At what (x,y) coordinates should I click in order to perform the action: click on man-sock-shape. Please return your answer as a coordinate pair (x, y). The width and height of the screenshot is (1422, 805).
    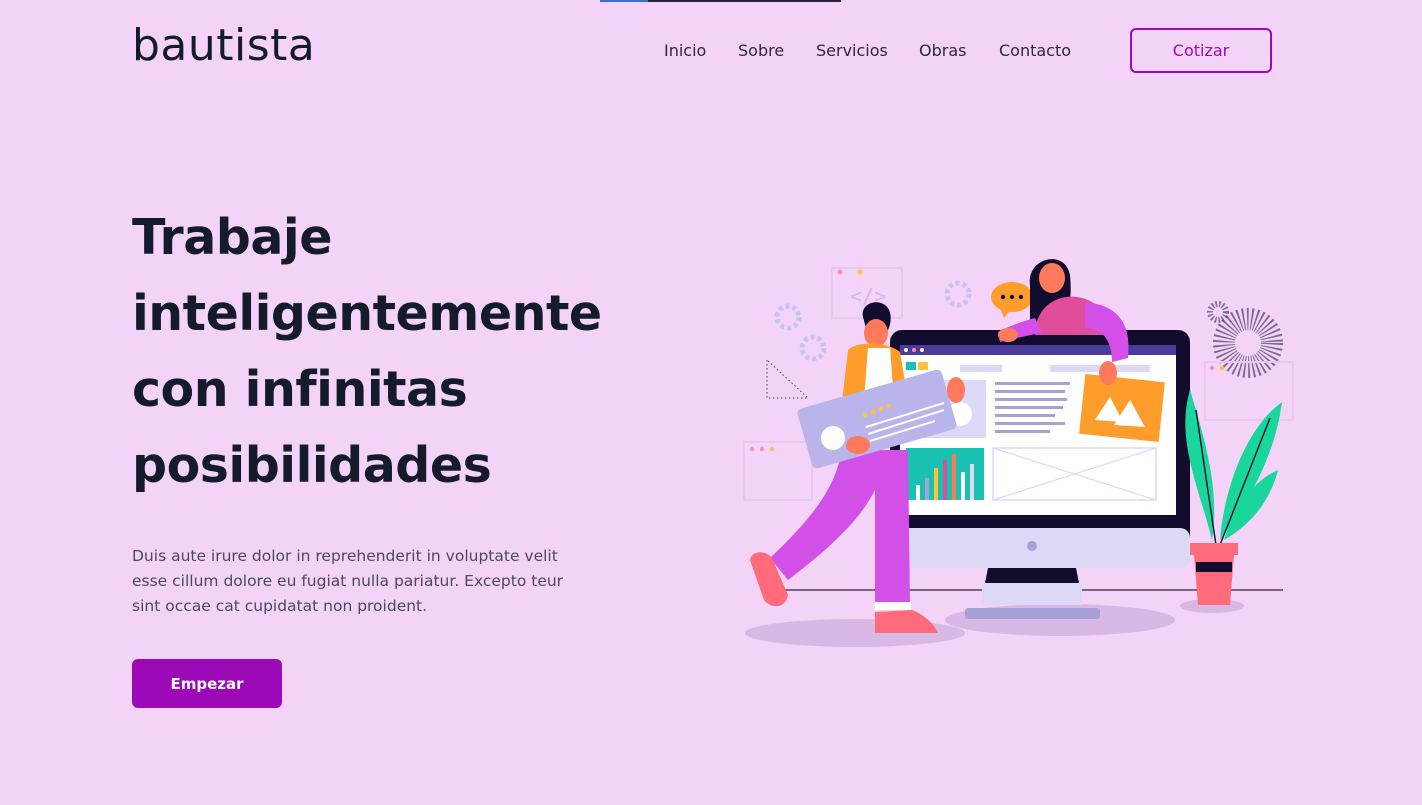
    Looking at the image, I should click on (893, 606).